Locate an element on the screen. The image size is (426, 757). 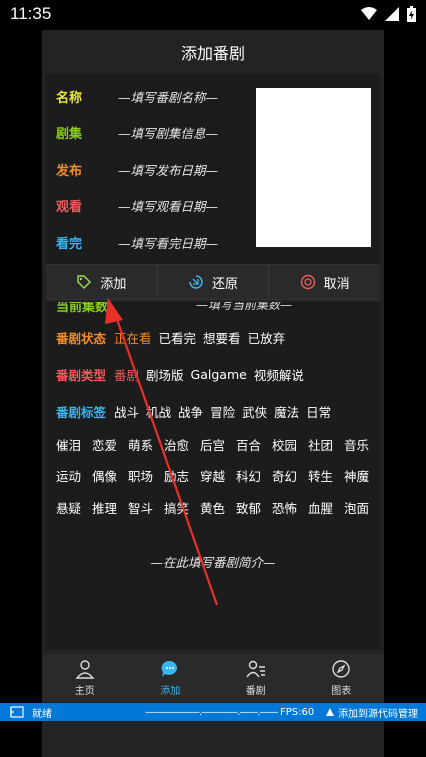
status-bar: 11:35 is located at coordinates (213, 15).